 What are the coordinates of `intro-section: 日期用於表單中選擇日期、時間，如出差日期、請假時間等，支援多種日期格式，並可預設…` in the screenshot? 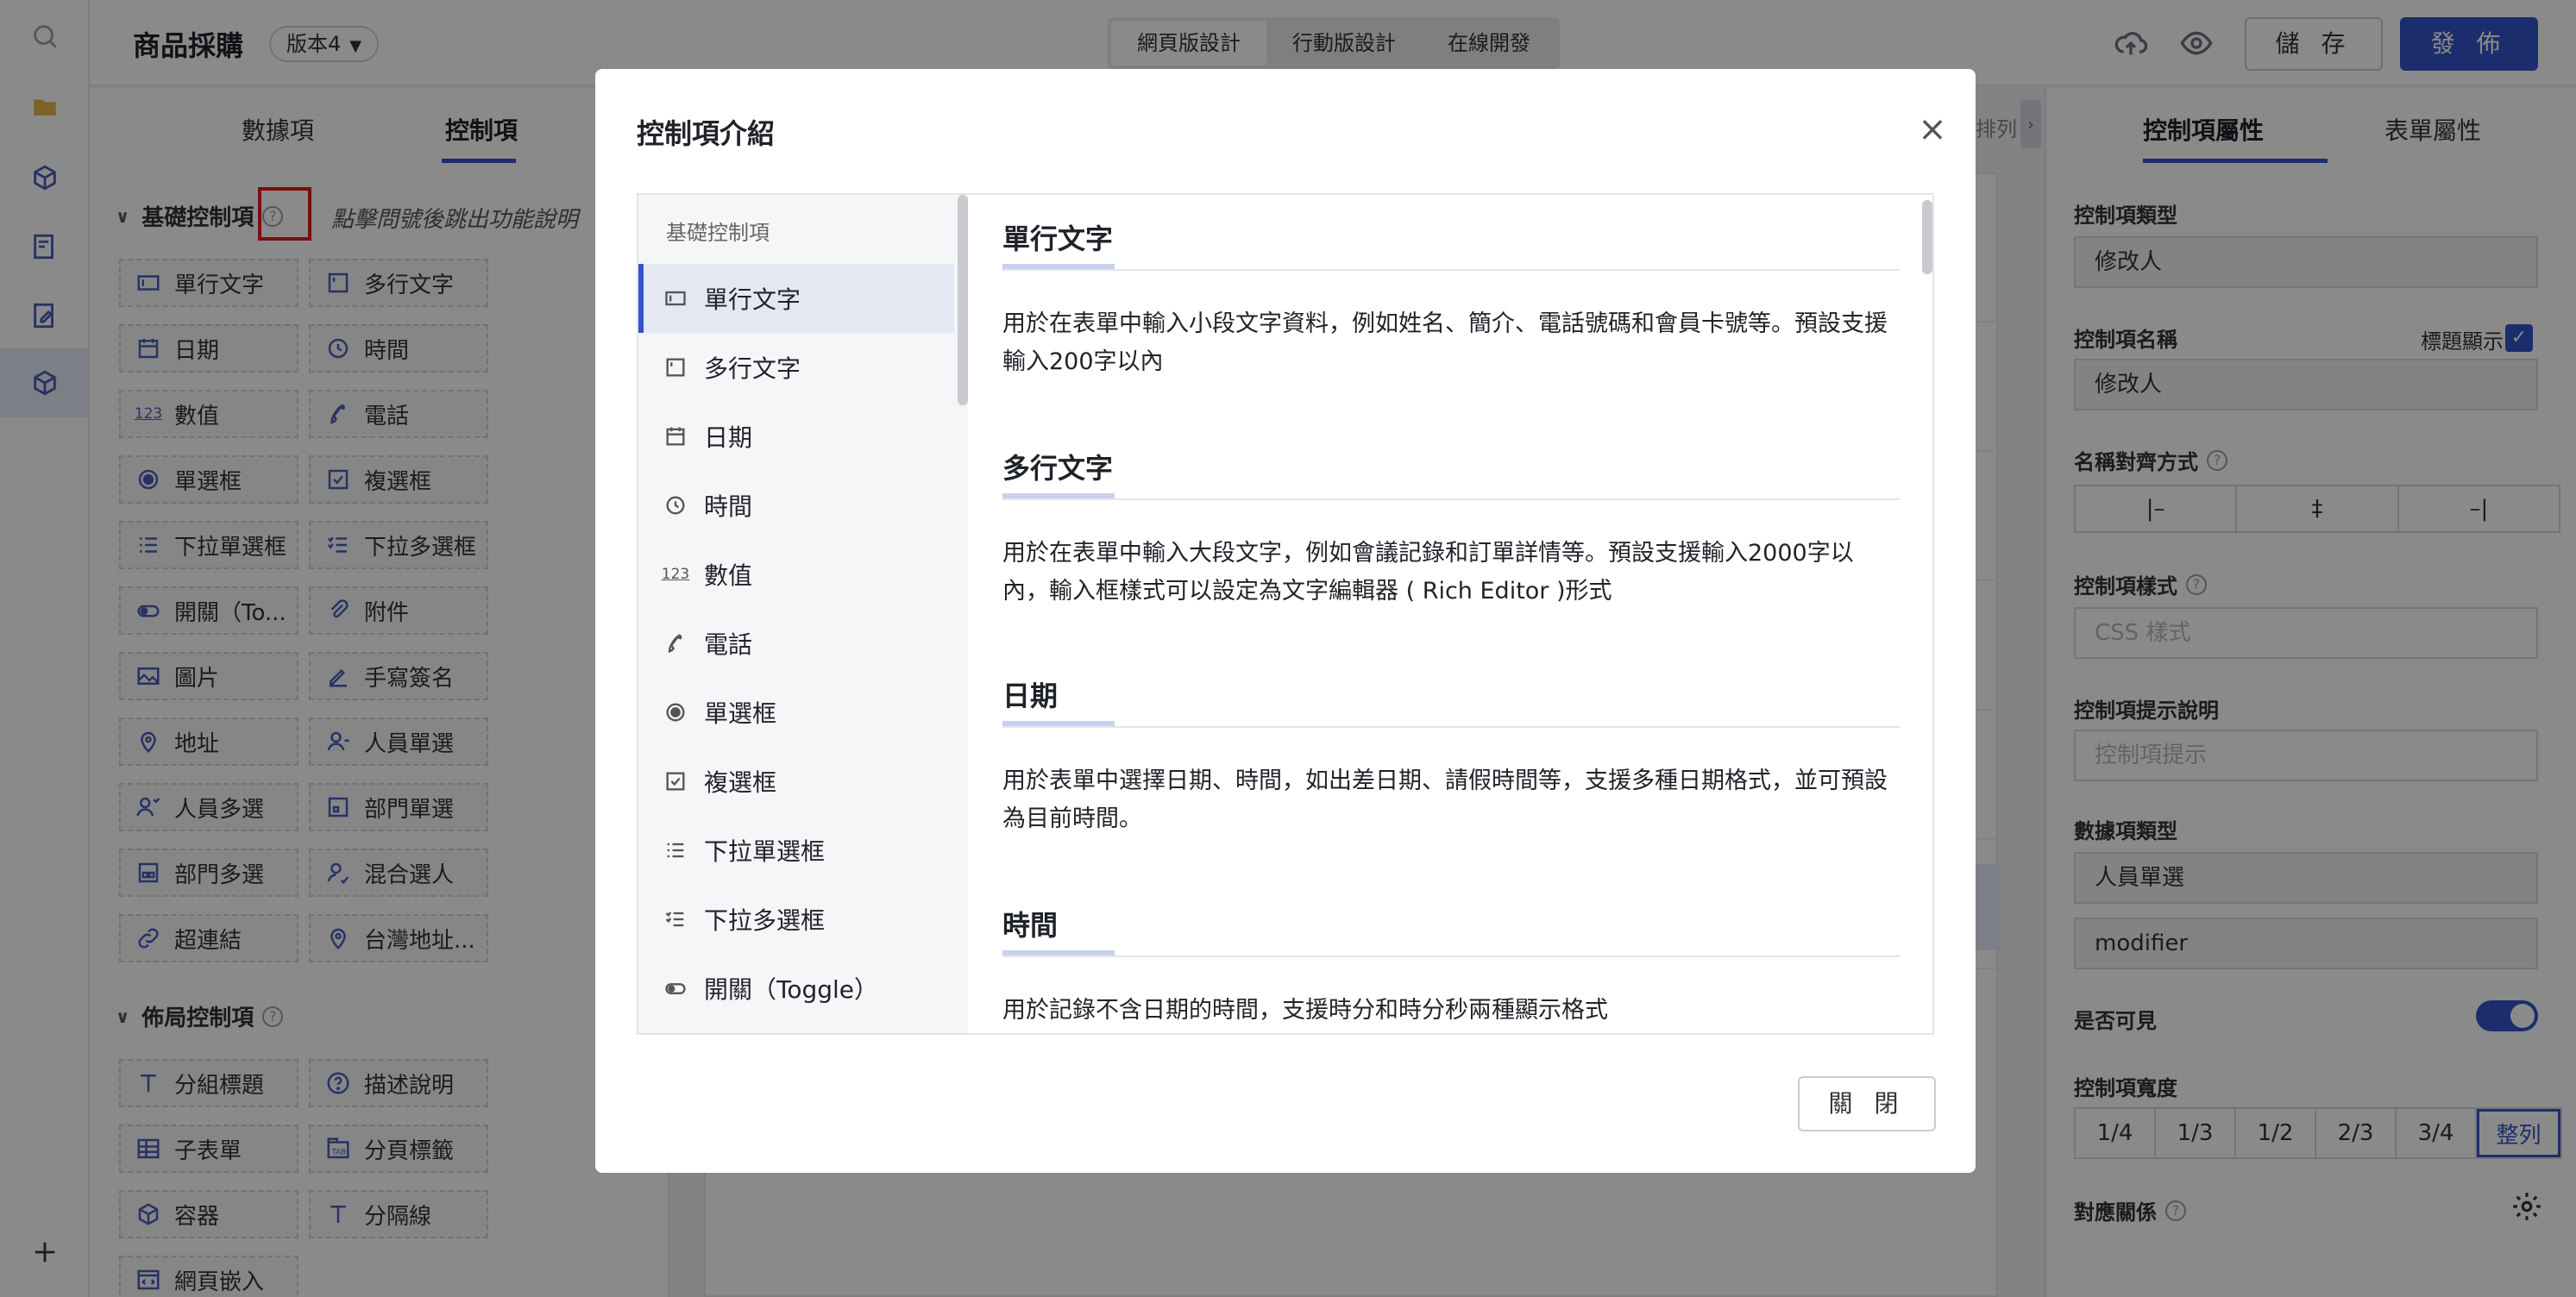 It's located at (1451, 756).